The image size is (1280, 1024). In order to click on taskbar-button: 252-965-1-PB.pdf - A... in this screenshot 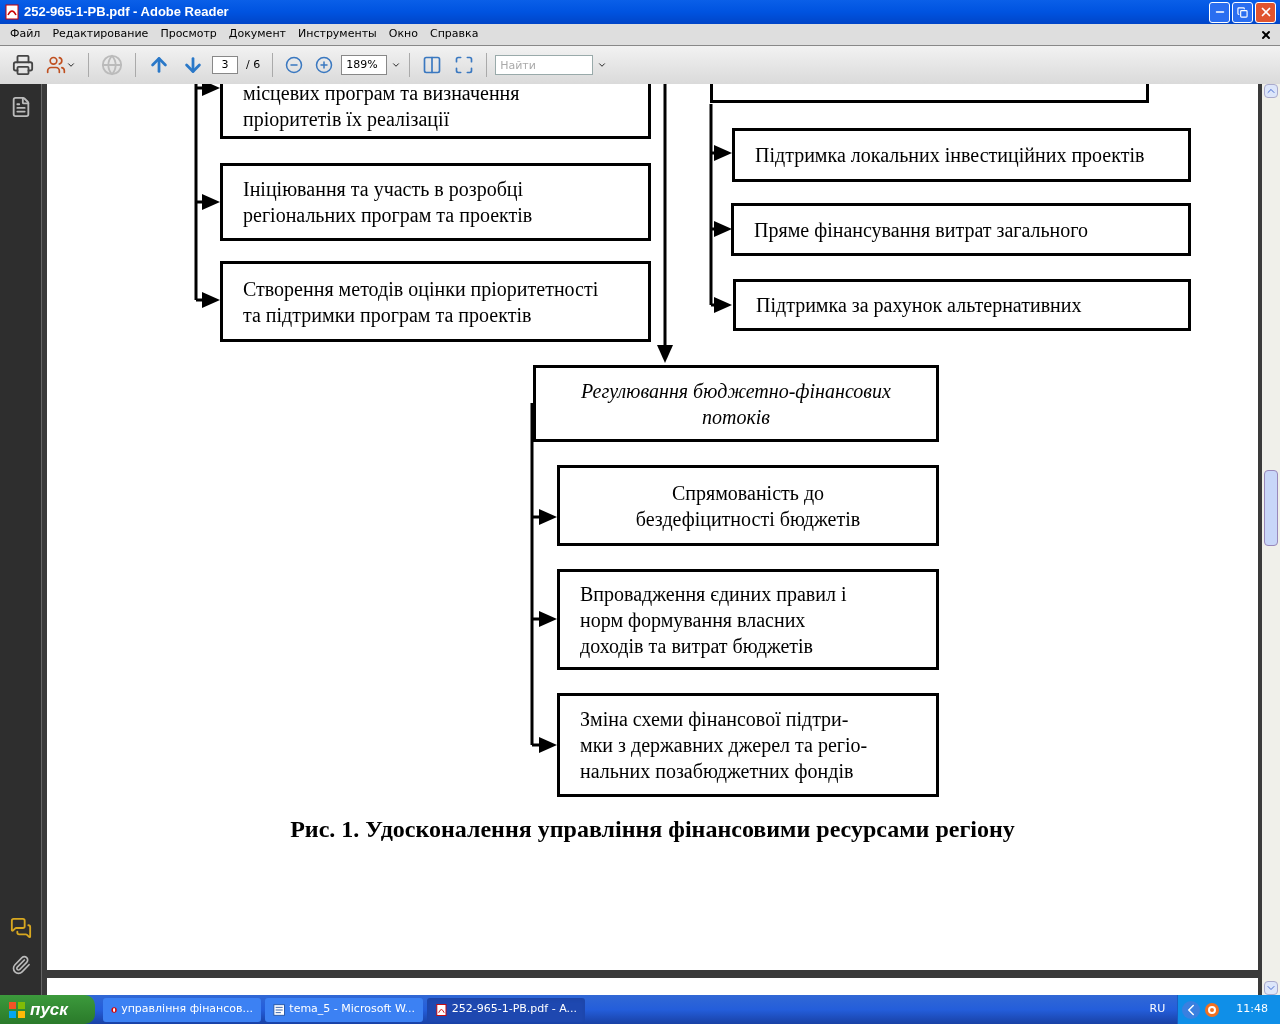, I will do `click(506, 1009)`.